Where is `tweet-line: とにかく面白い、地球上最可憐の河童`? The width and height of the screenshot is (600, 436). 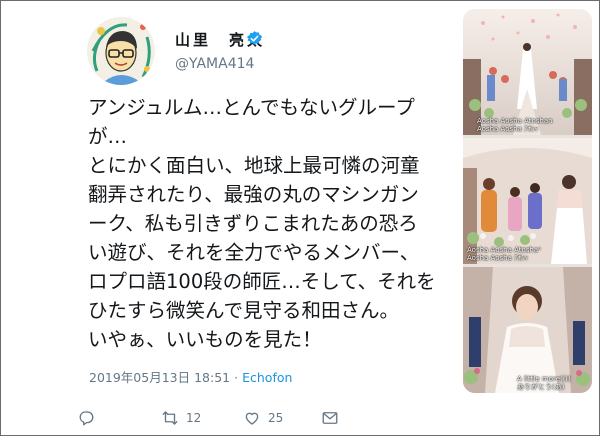 tweet-line: とにかく面白い、地球上最可憐の河童 is located at coordinates (254, 165).